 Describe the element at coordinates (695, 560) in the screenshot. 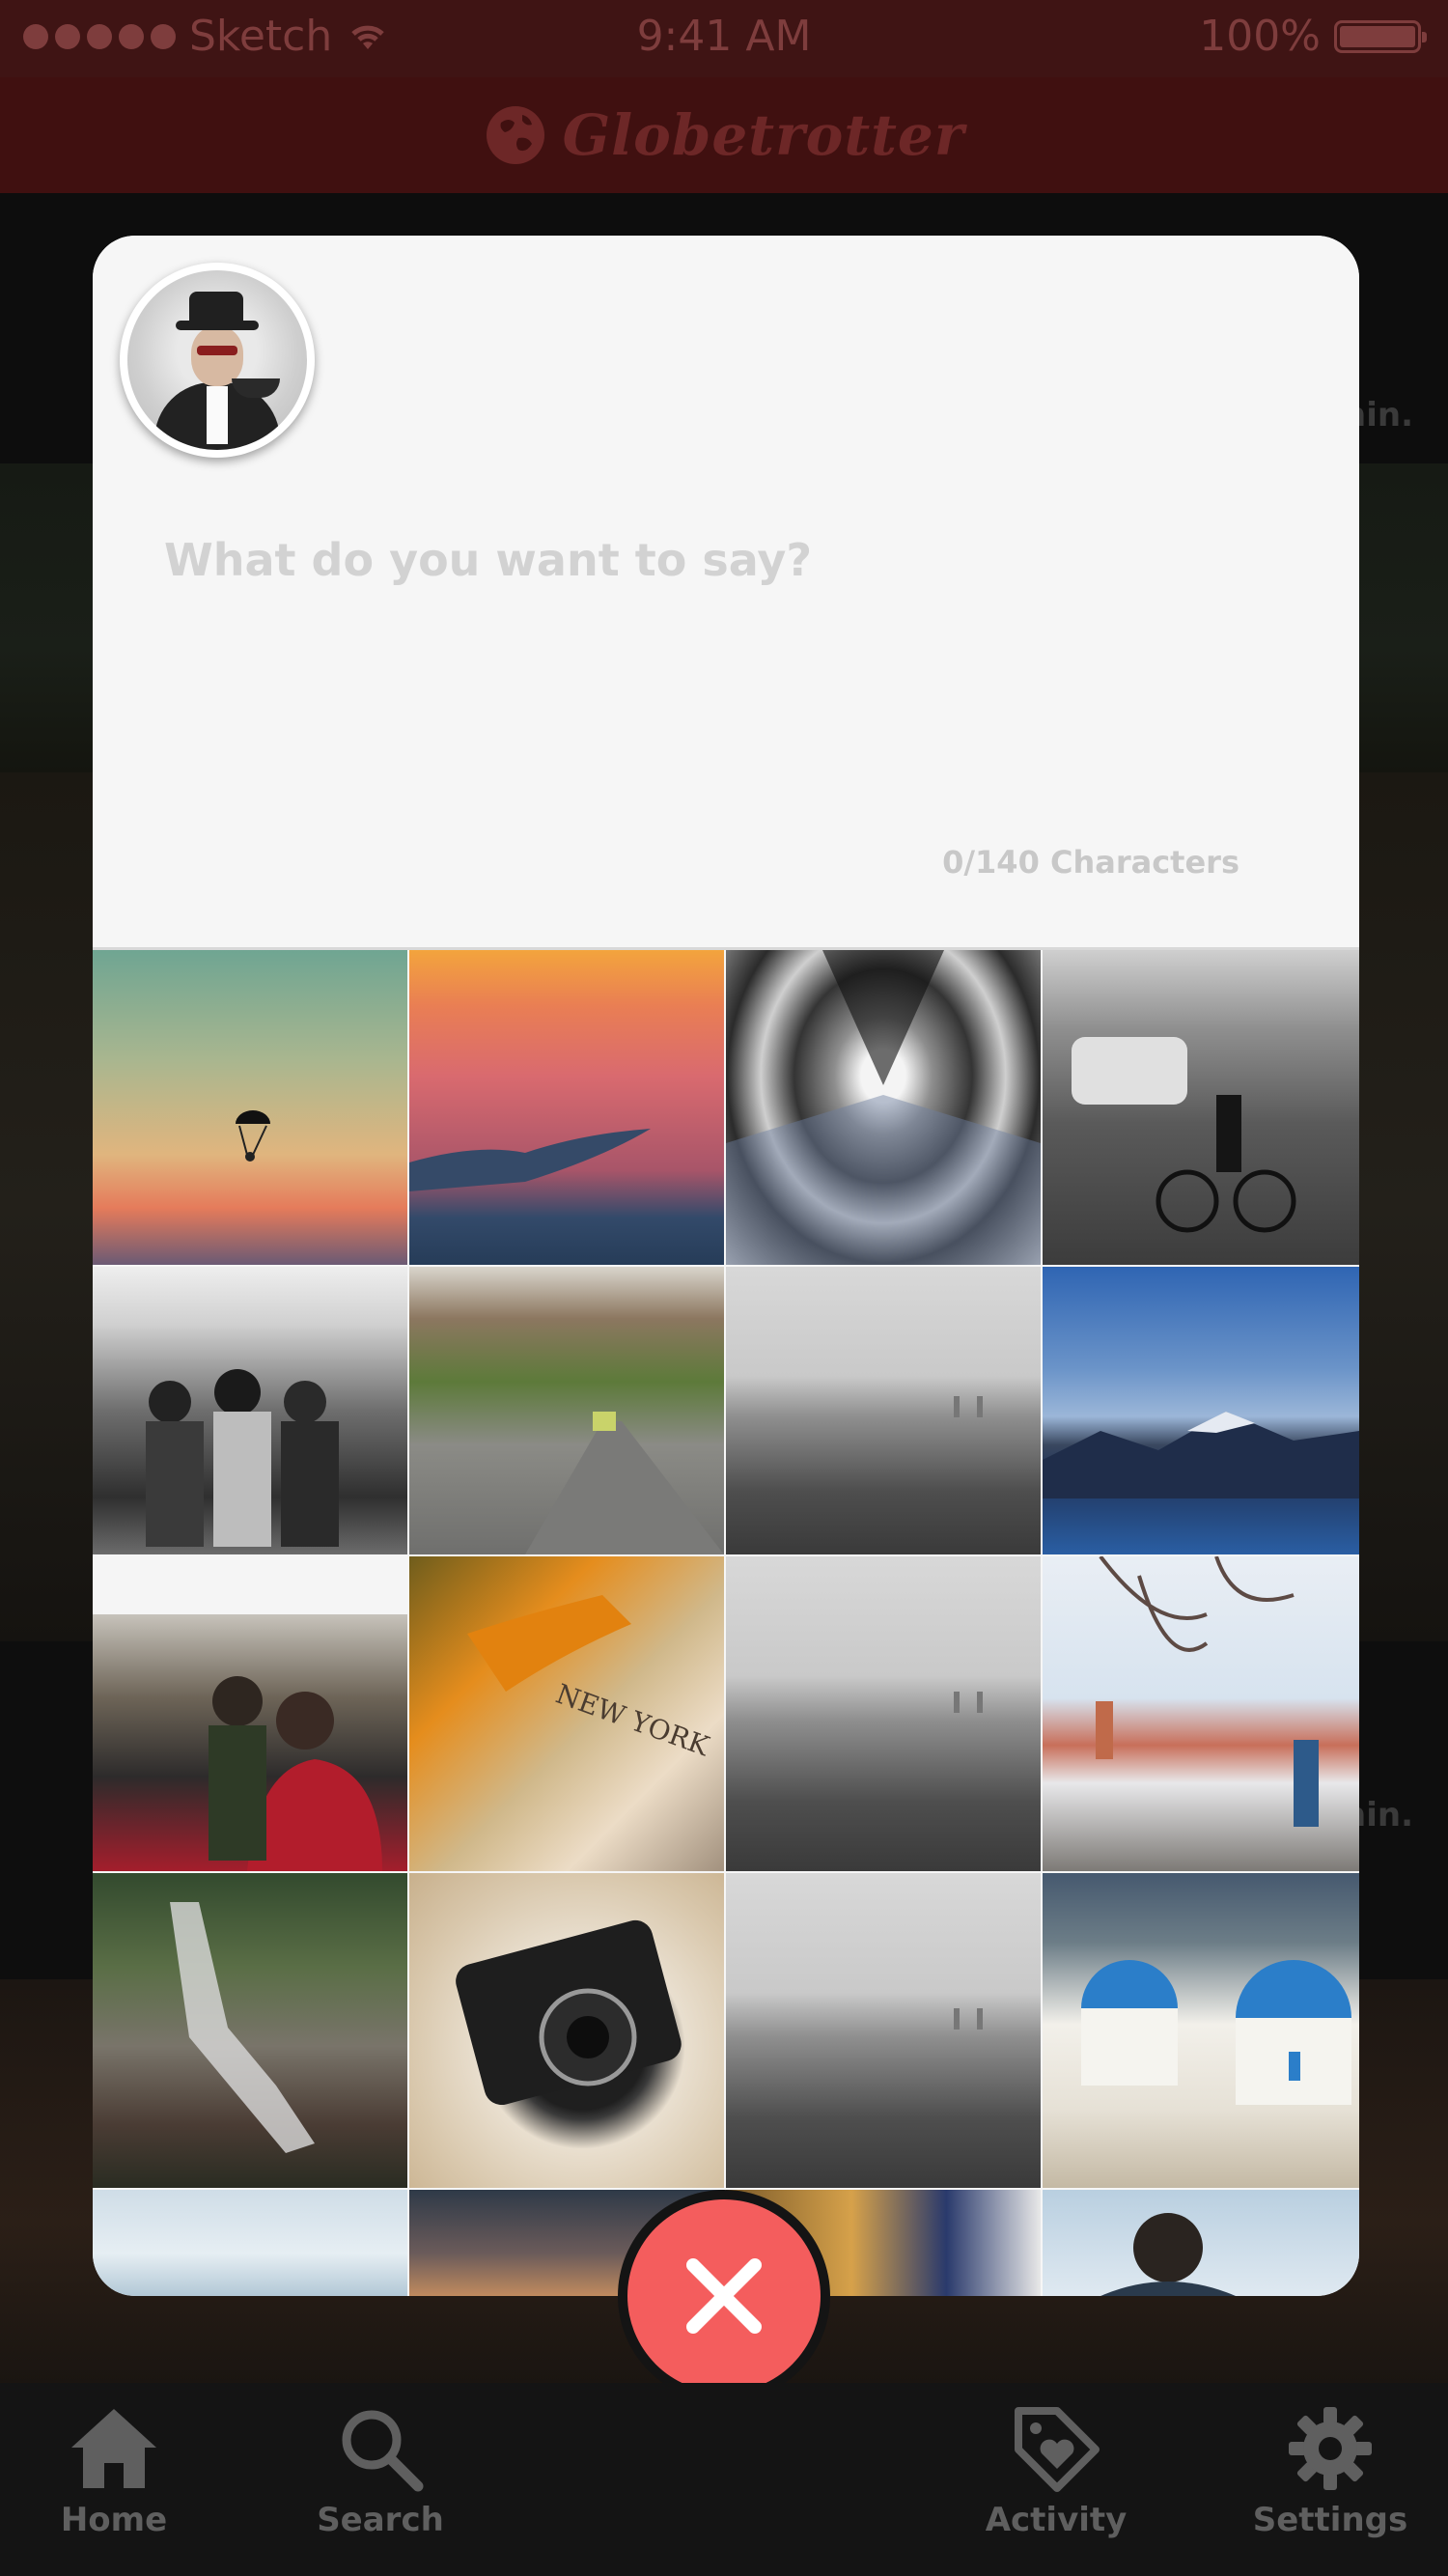

I see `compose-input` at that location.